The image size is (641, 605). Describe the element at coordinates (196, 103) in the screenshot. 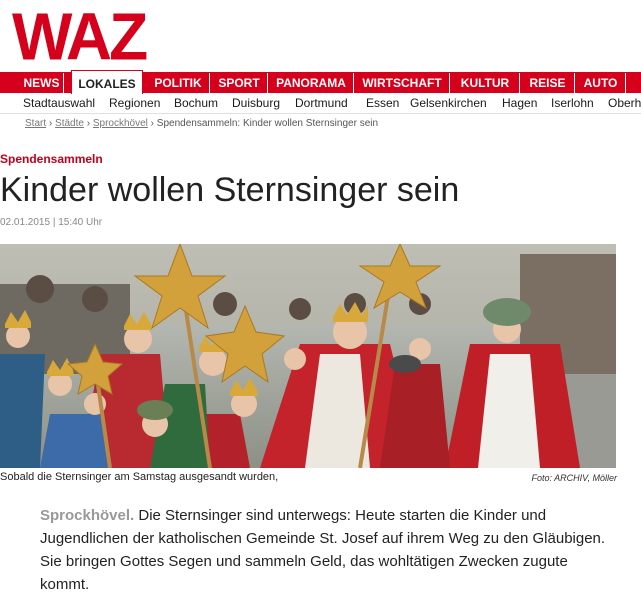

I see `subnav-bochum: Bochum` at that location.